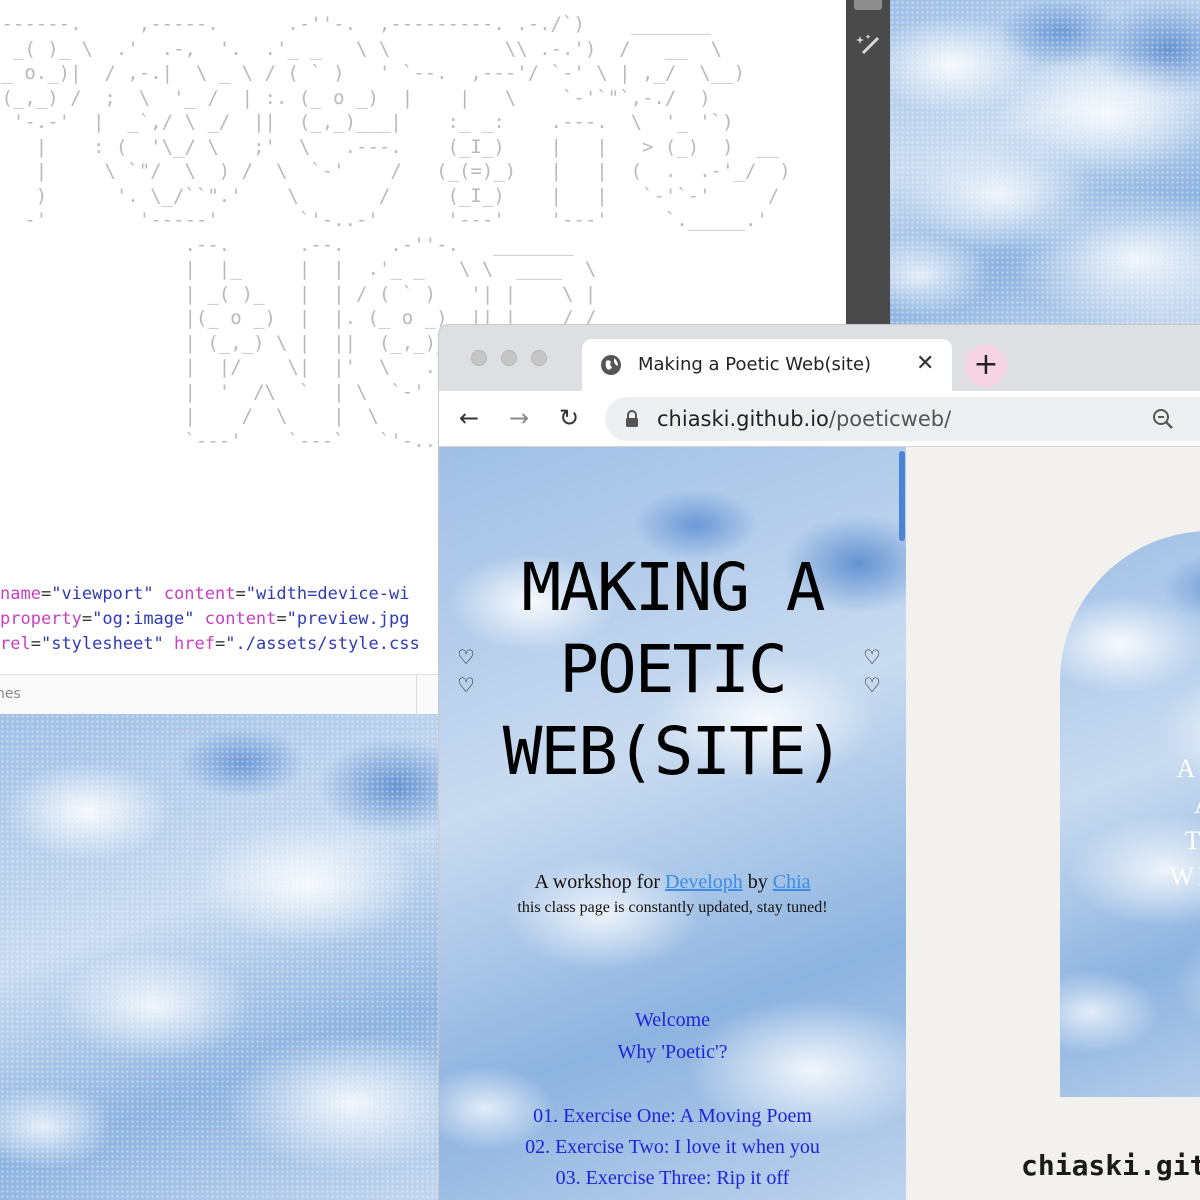 This screenshot has width=1200, height=1200. I want to click on sky-panel-top-right, so click(1045, 162).